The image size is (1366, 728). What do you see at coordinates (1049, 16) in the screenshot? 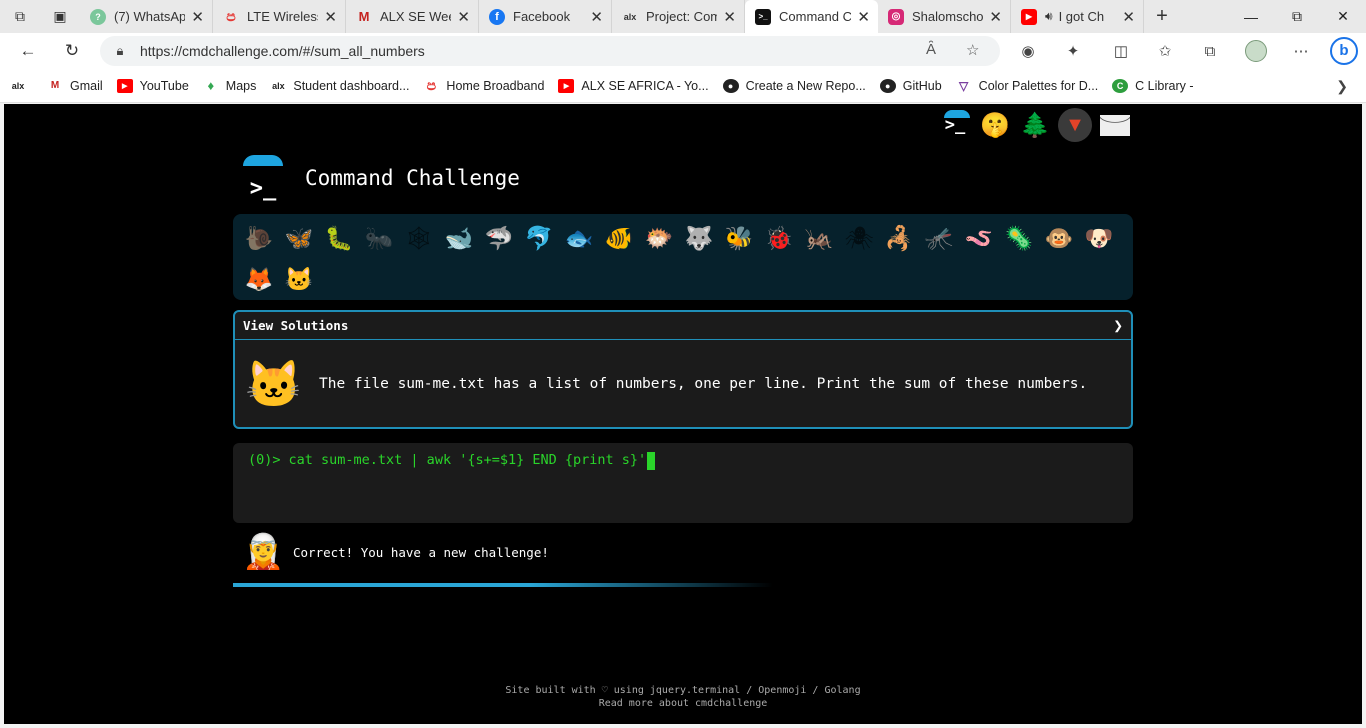
I see `speaker-icon: 🔊︎` at bounding box center [1049, 16].